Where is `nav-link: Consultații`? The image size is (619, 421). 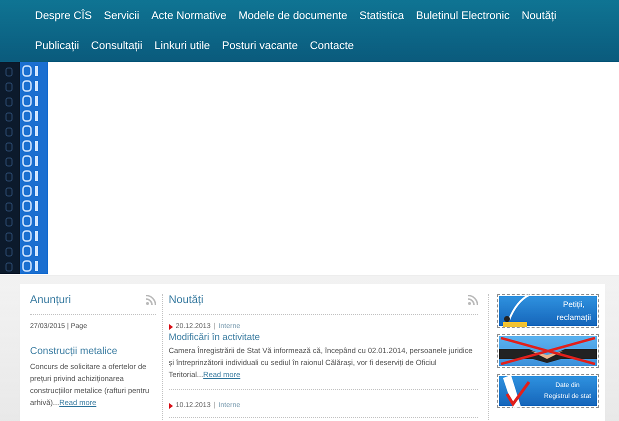 nav-link: Consultații is located at coordinates (116, 46).